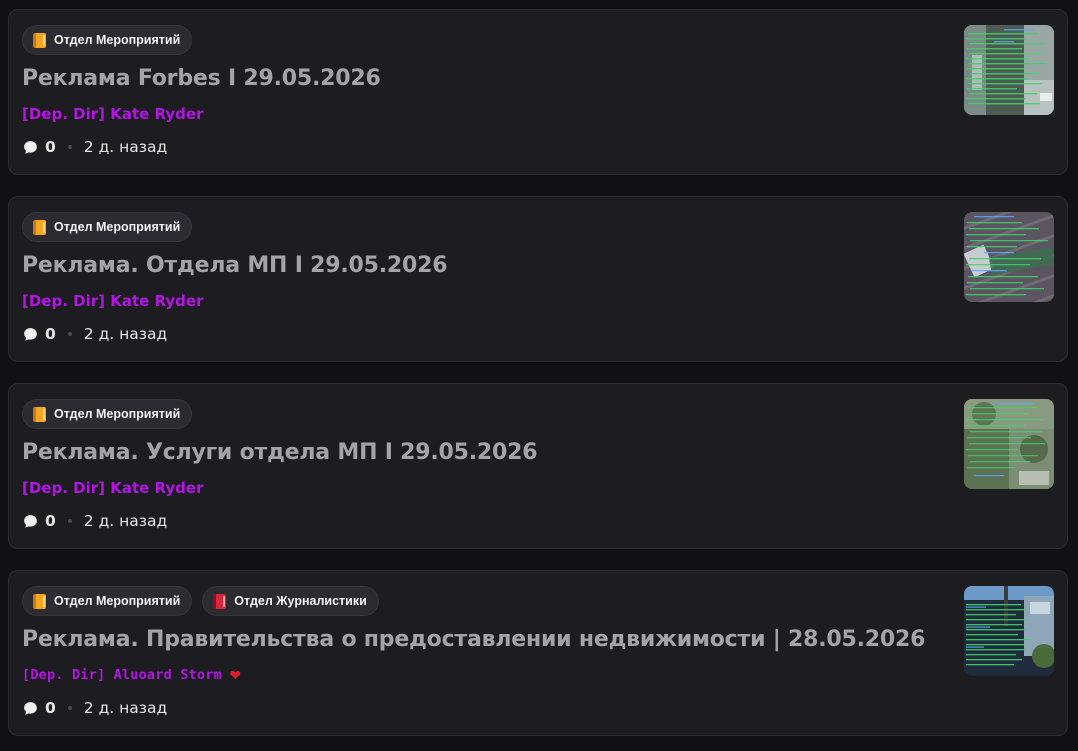 The width and height of the screenshot is (1078, 751). I want to click on tag-label: Отдел Журналистики, so click(300, 601).